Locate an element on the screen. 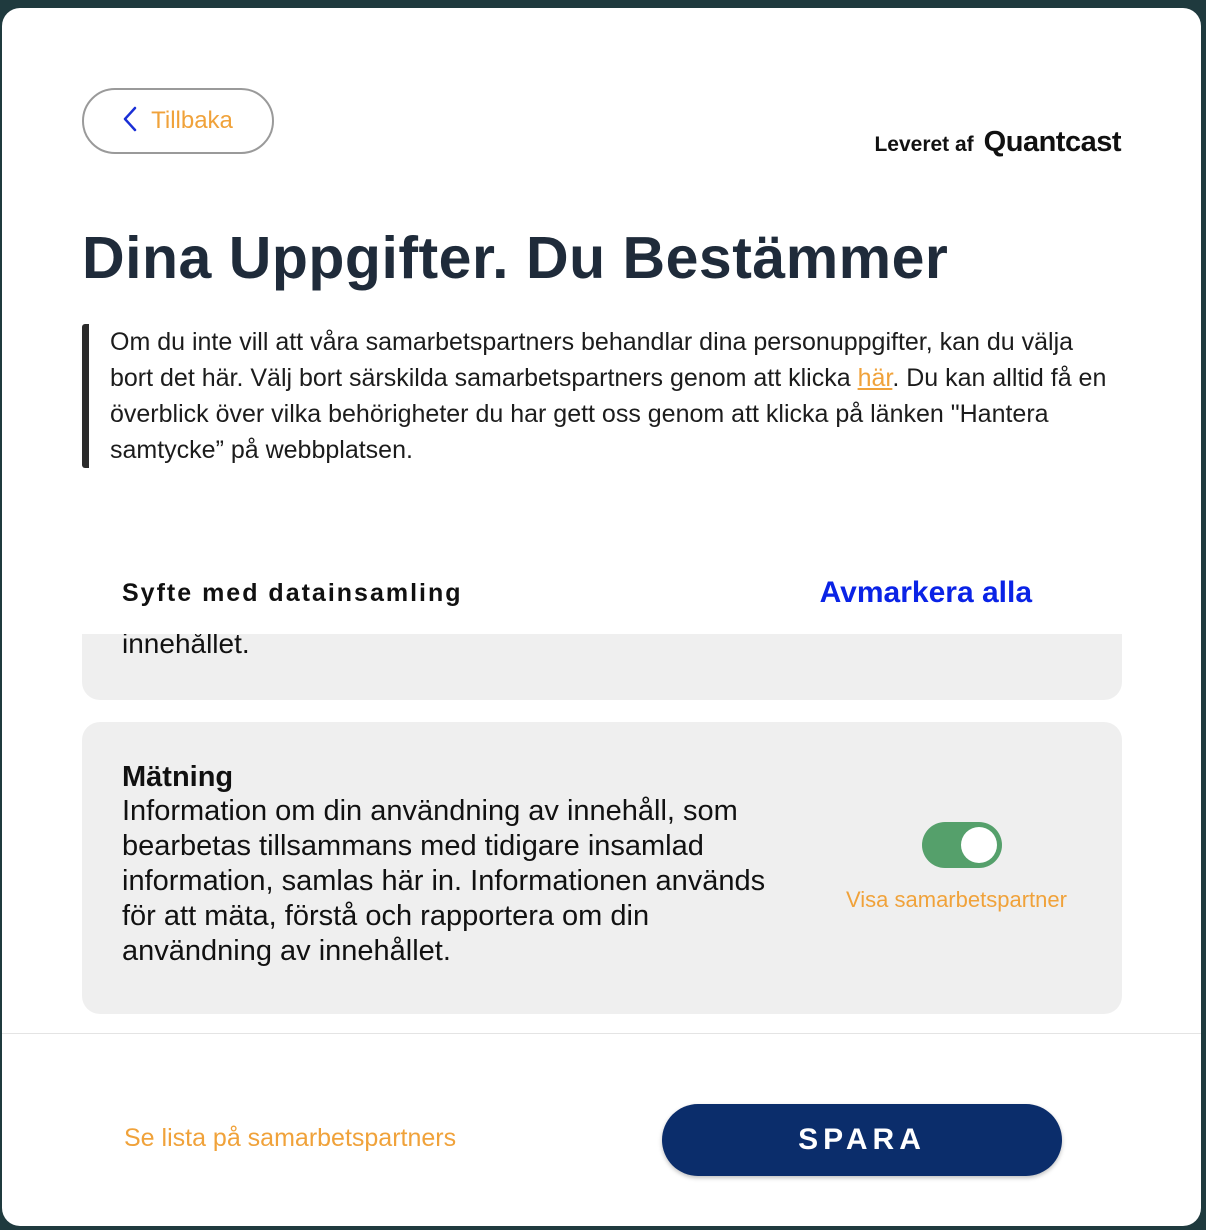 The height and width of the screenshot is (1230, 1206). partner-list-link: Se lista på samarbetspartners is located at coordinates (290, 1138).